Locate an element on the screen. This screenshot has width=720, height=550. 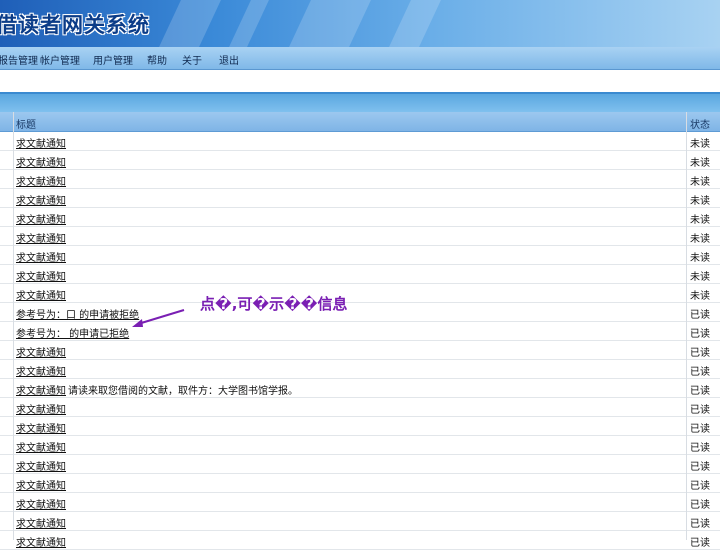
row-title-link: 参考号为：口 的申请被拒绝 is located at coordinates (77, 313).